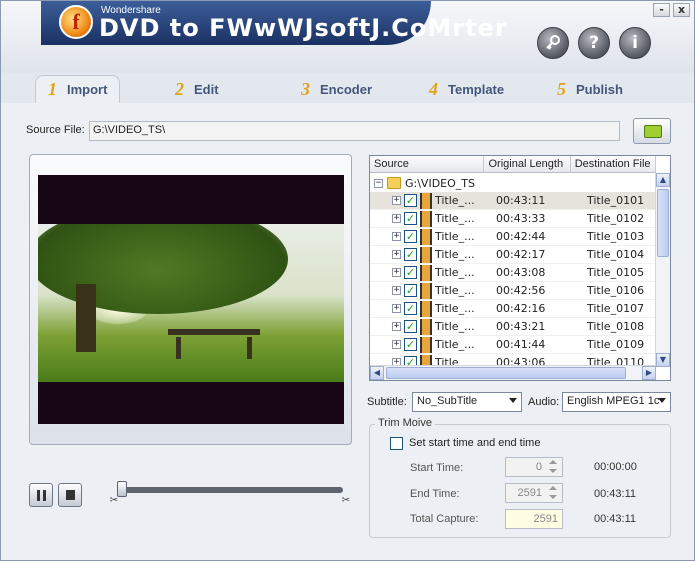 The image size is (695, 561). Describe the element at coordinates (681, 10) in the screenshot. I see `close-button: x` at that location.